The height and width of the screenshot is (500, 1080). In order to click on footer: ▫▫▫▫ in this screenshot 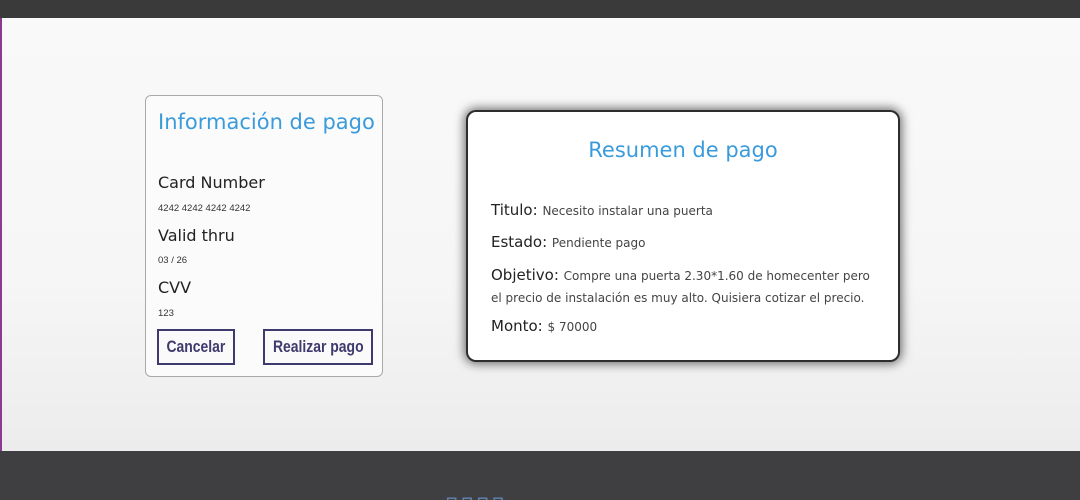, I will do `click(540, 475)`.